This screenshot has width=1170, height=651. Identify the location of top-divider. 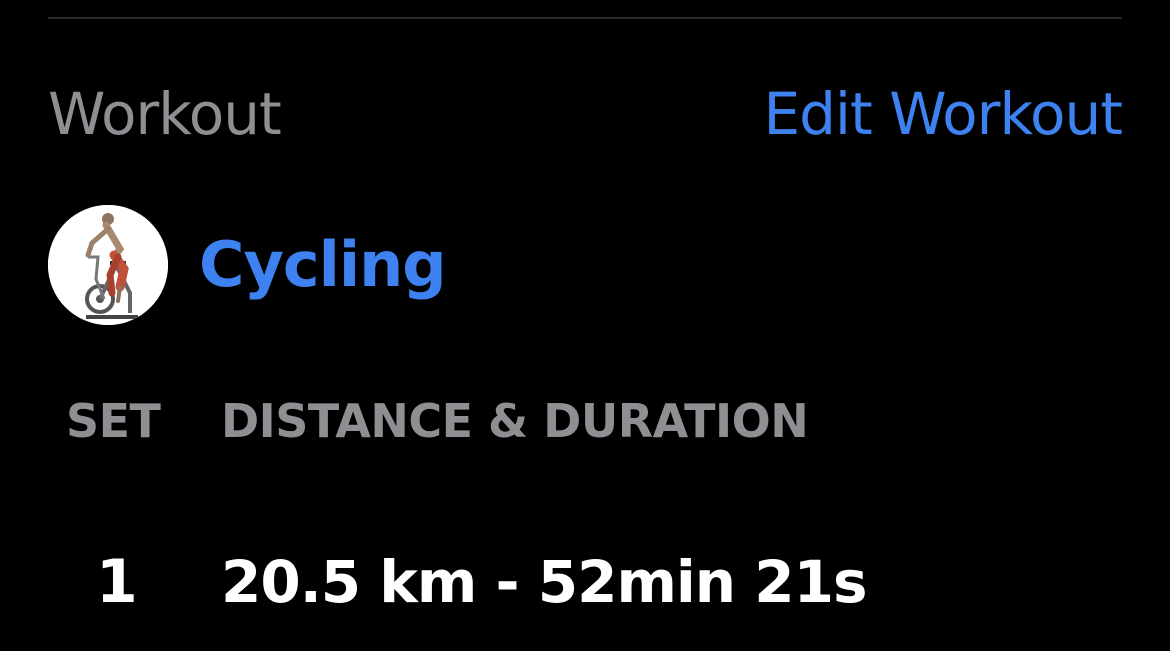
(585, 18).